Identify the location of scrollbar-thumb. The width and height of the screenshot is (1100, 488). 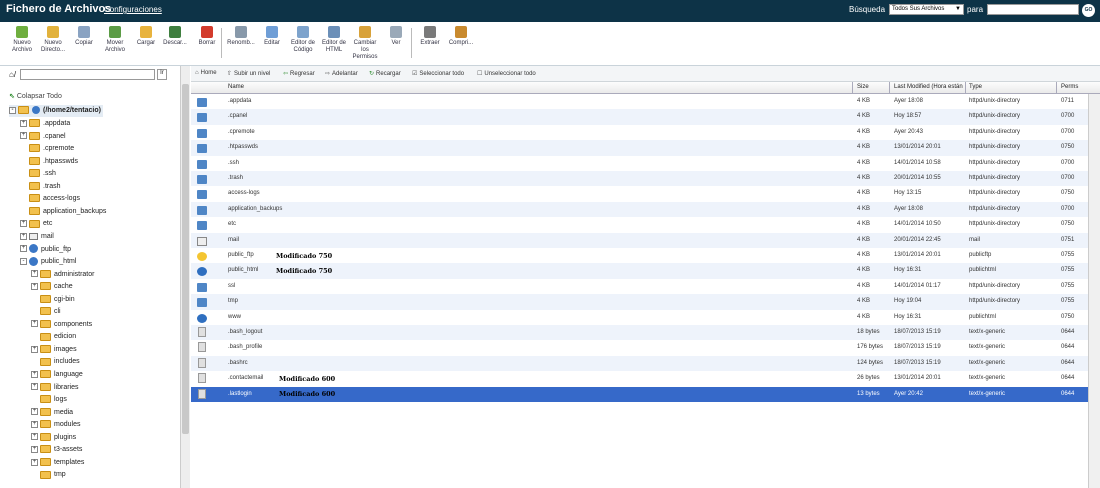
(185, 259).